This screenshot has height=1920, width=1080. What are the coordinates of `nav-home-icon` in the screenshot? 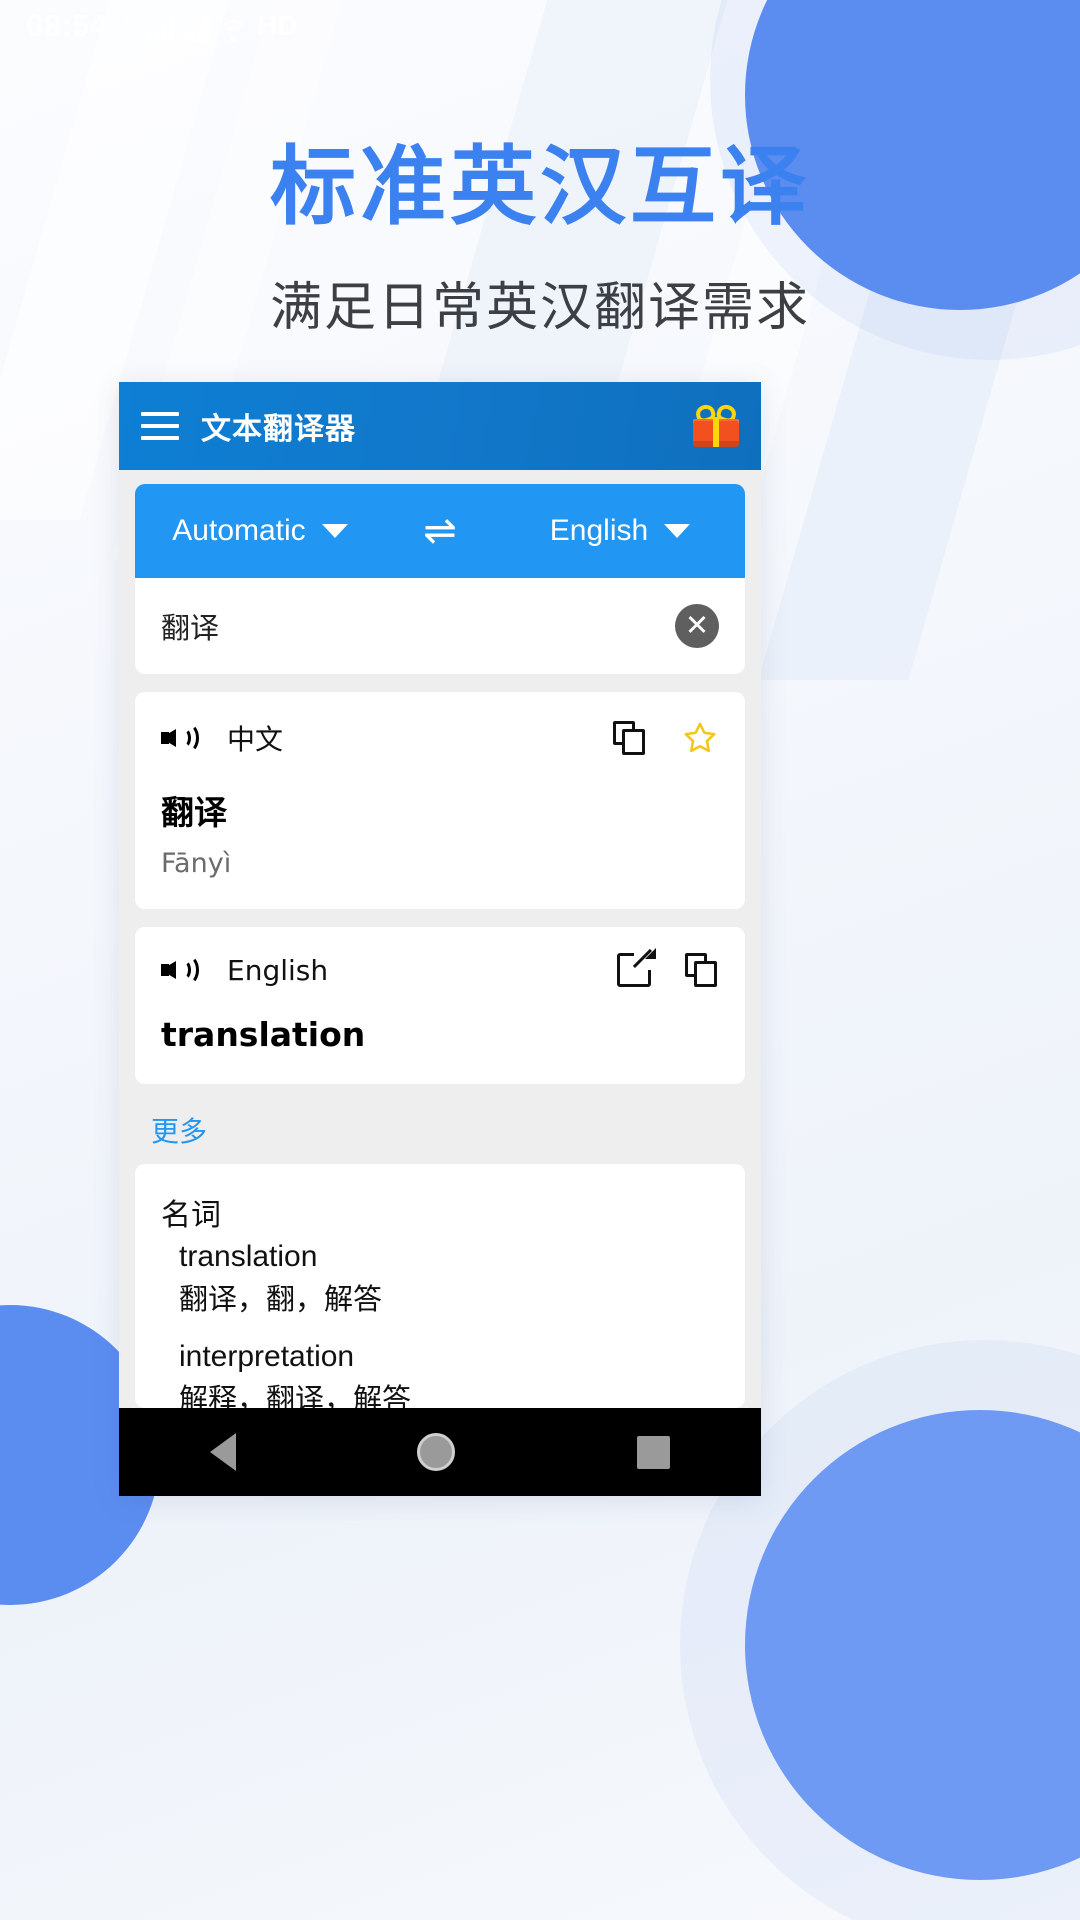 It's located at (436, 1452).